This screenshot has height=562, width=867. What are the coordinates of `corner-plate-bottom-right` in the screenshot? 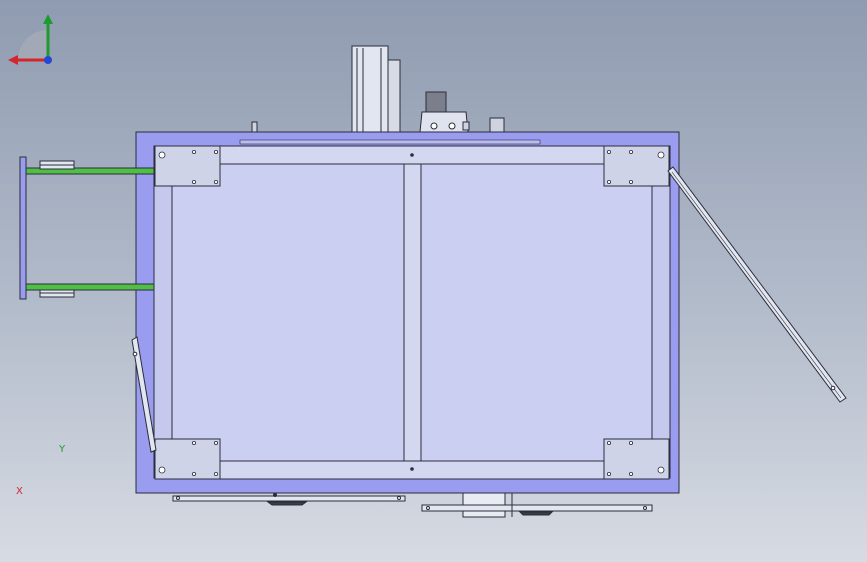 It's located at (636, 459).